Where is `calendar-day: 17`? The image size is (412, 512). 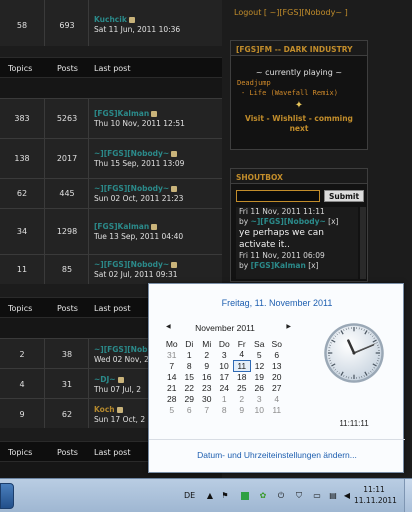
calendar-day: 17 is located at coordinates (225, 376).